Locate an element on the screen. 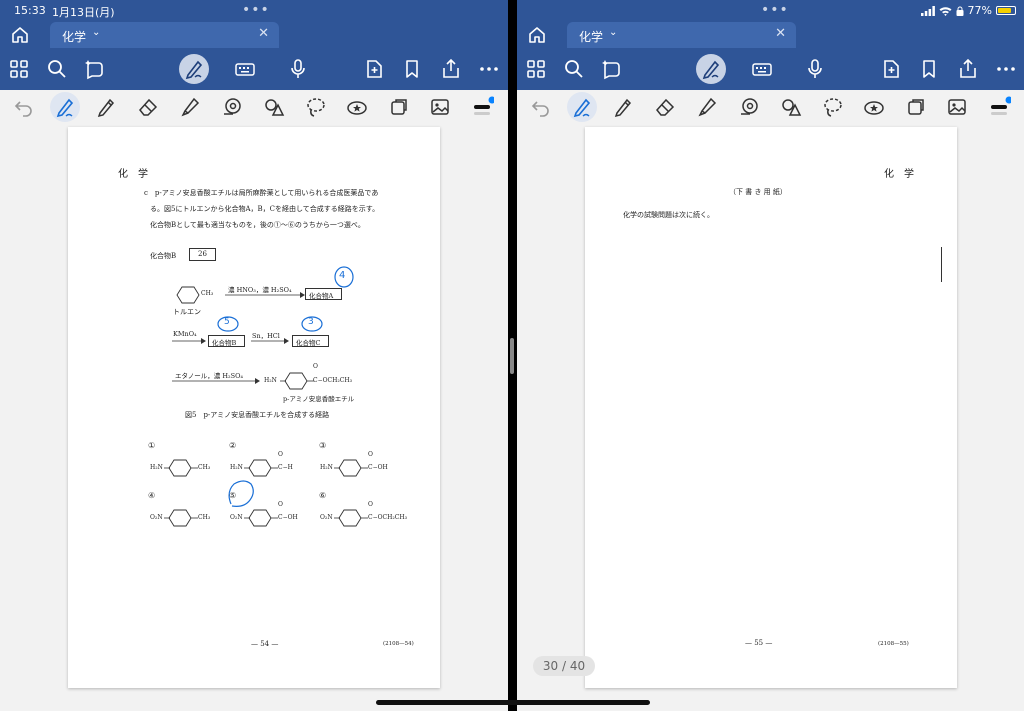 This screenshot has height=711, width=1024. choice-right-group: C−OCH₂CH₃ is located at coordinates (387, 517).